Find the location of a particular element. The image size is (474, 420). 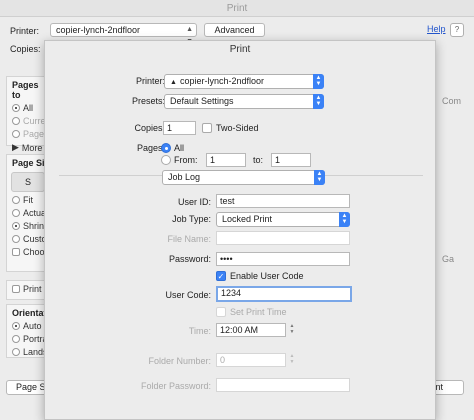

time-label: Time: is located at coordinates (199, 331).